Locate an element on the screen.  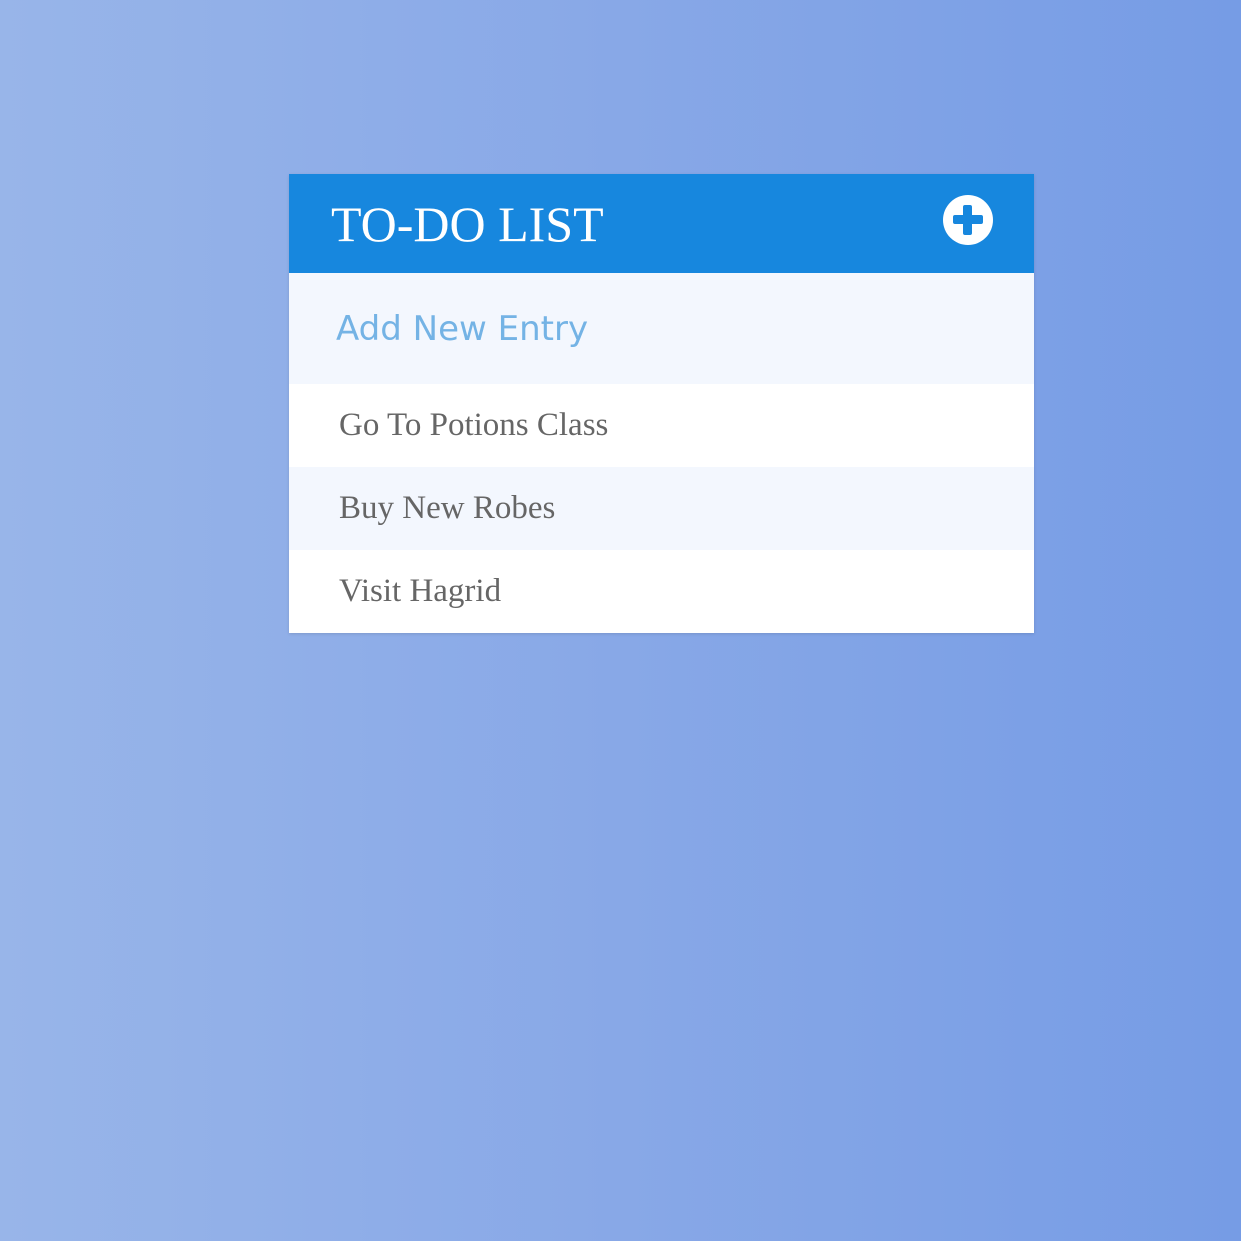
add-entry-toggle-button is located at coordinates (968, 220).